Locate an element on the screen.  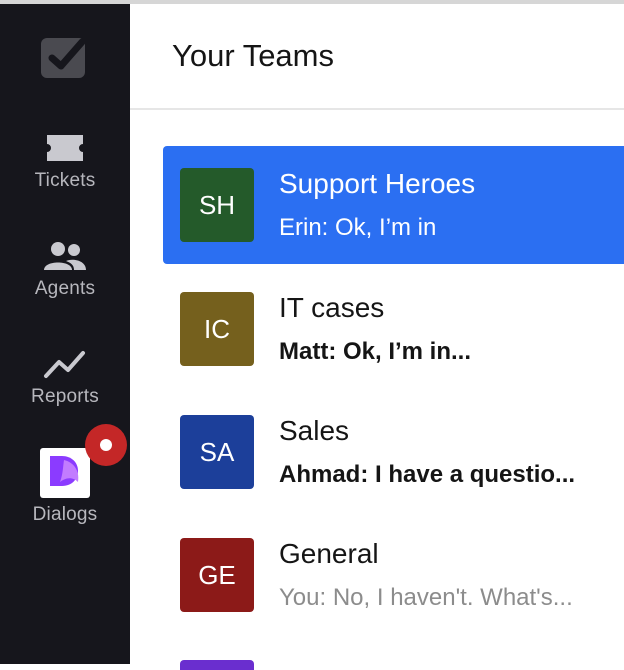
checkbox-logo-icon is located at coordinates (64, 58).